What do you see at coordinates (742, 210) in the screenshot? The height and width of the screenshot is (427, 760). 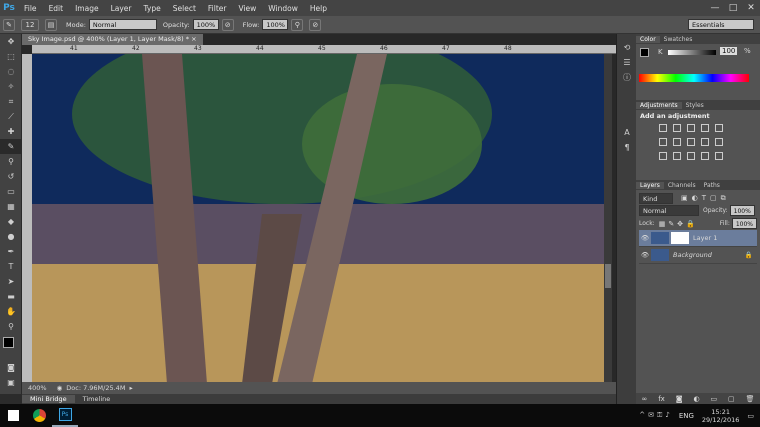 I see `layers-opacity-field: 100%` at bounding box center [742, 210].